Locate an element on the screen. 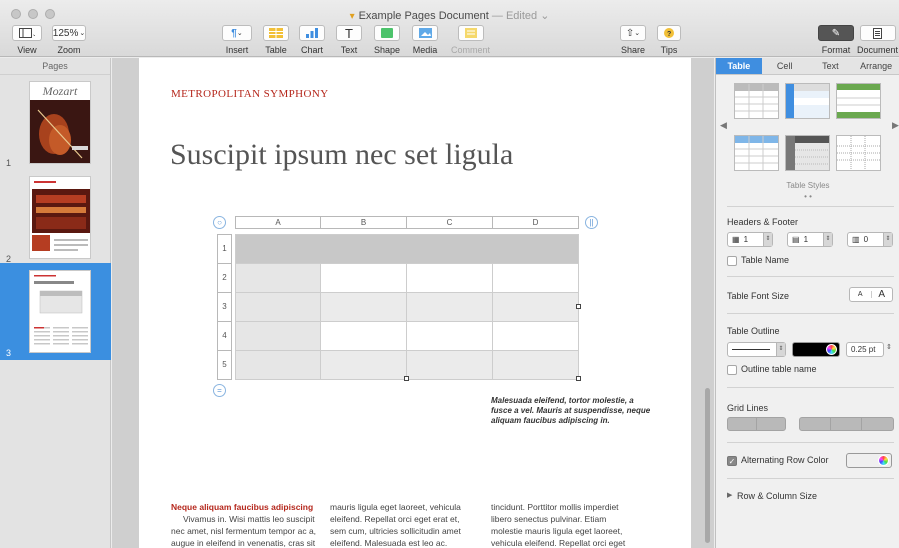  grid-lines-label: Grid Lines is located at coordinates (748, 408).